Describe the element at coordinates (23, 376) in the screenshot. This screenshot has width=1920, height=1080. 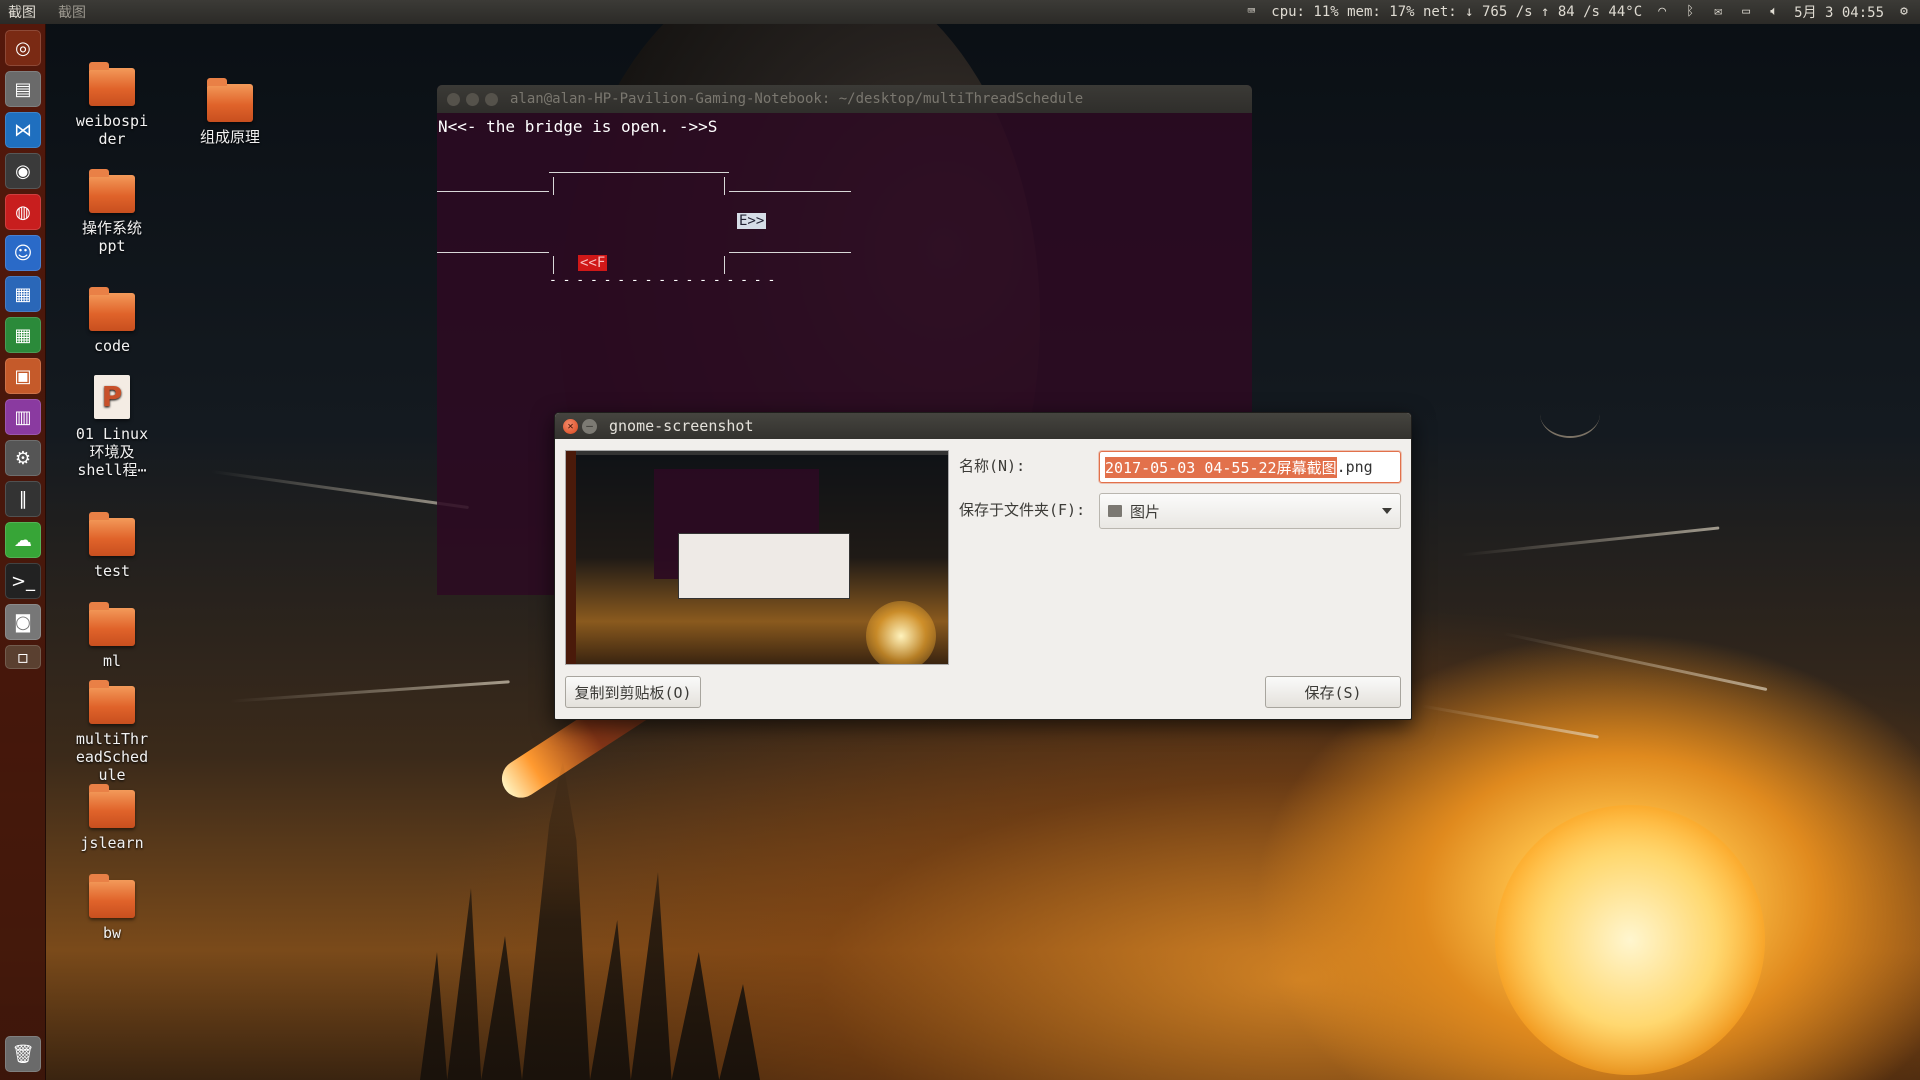
I see `impress-icon: ▣` at that location.